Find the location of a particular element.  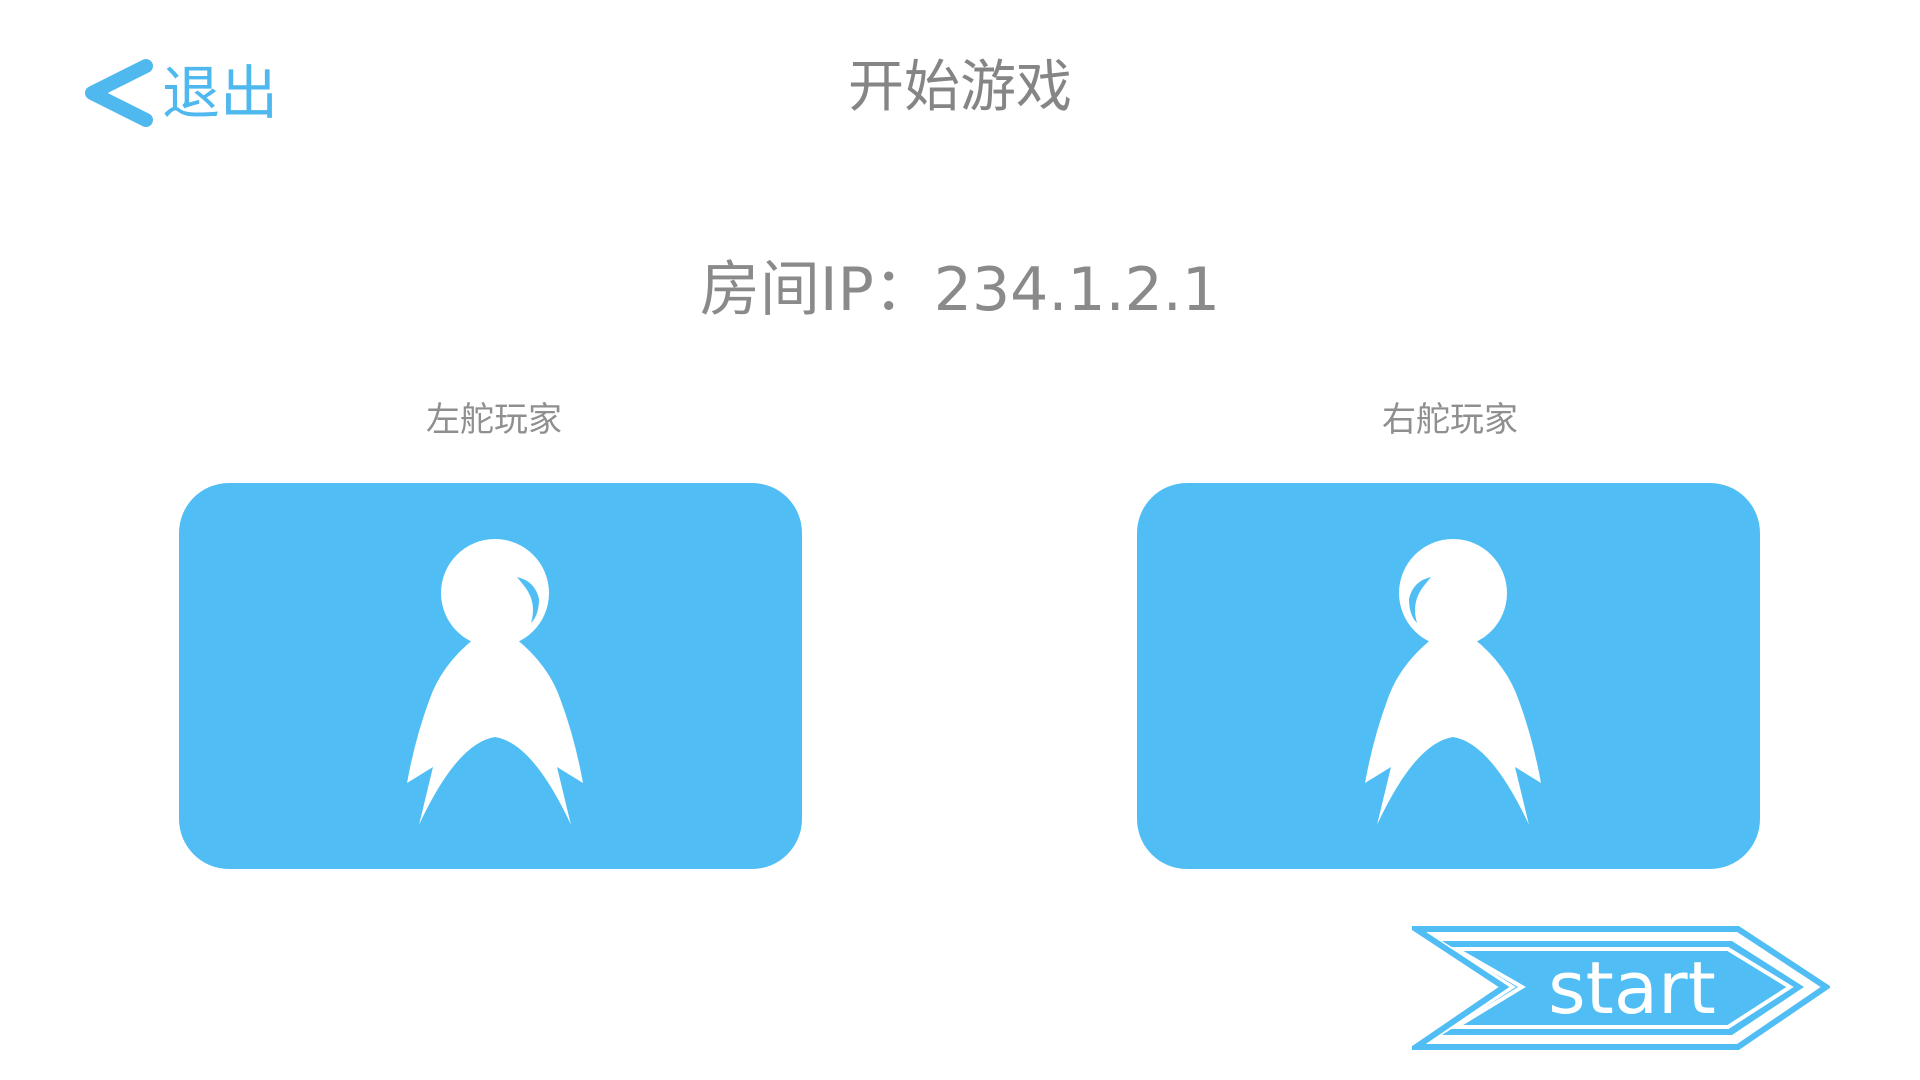

left-player-slot is located at coordinates (490, 676).